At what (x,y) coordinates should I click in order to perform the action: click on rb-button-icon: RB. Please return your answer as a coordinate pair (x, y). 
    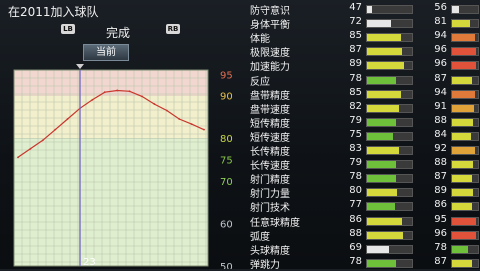
    Looking at the image, I should click on (173, 29).